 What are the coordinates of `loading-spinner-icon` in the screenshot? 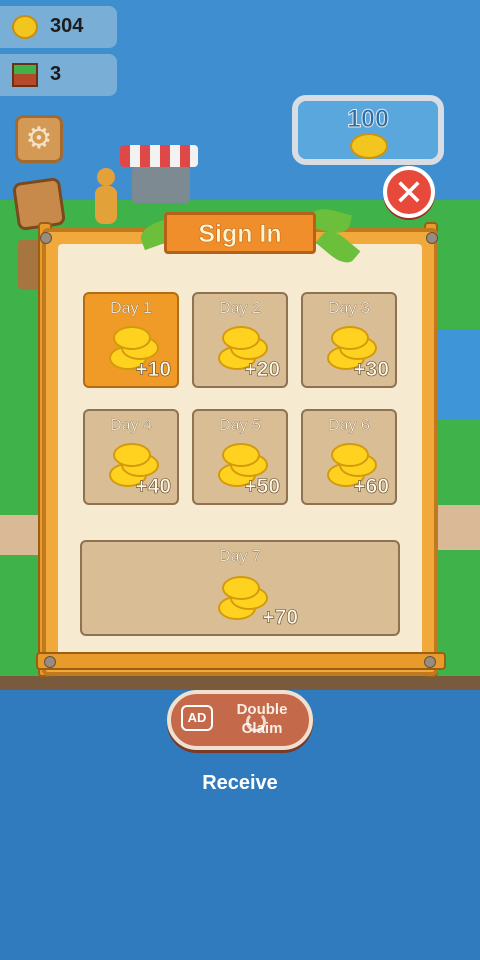 It's located at (256, 722).